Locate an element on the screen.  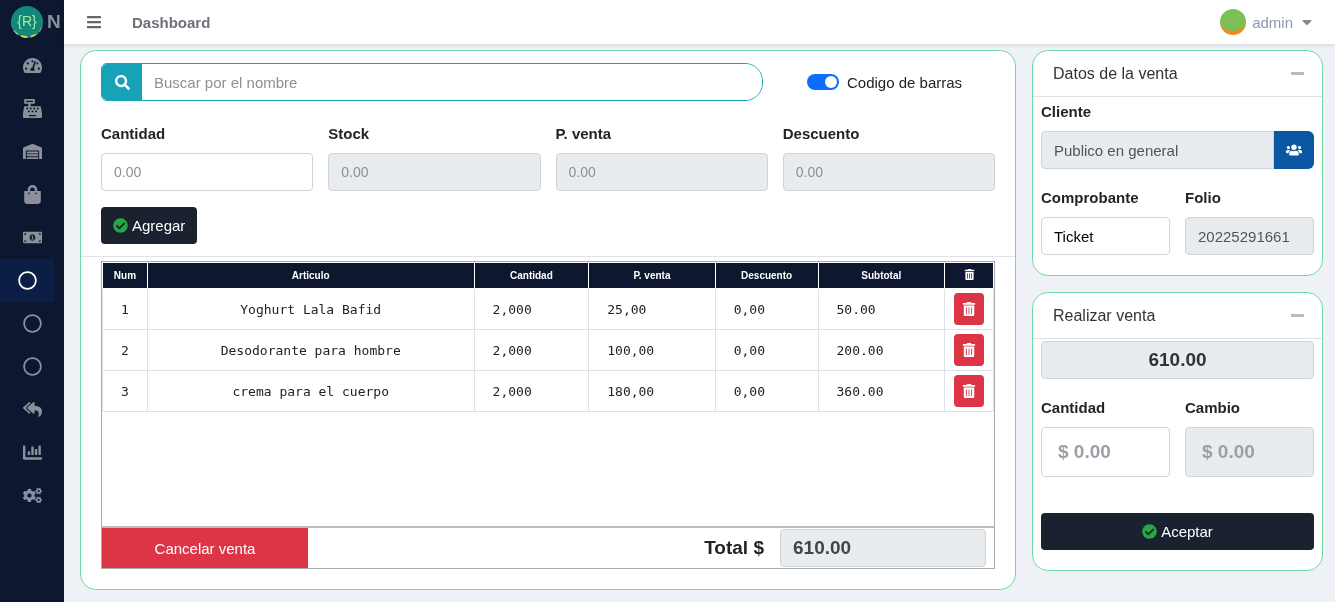
search-icon is located at coordinates (122, 82).